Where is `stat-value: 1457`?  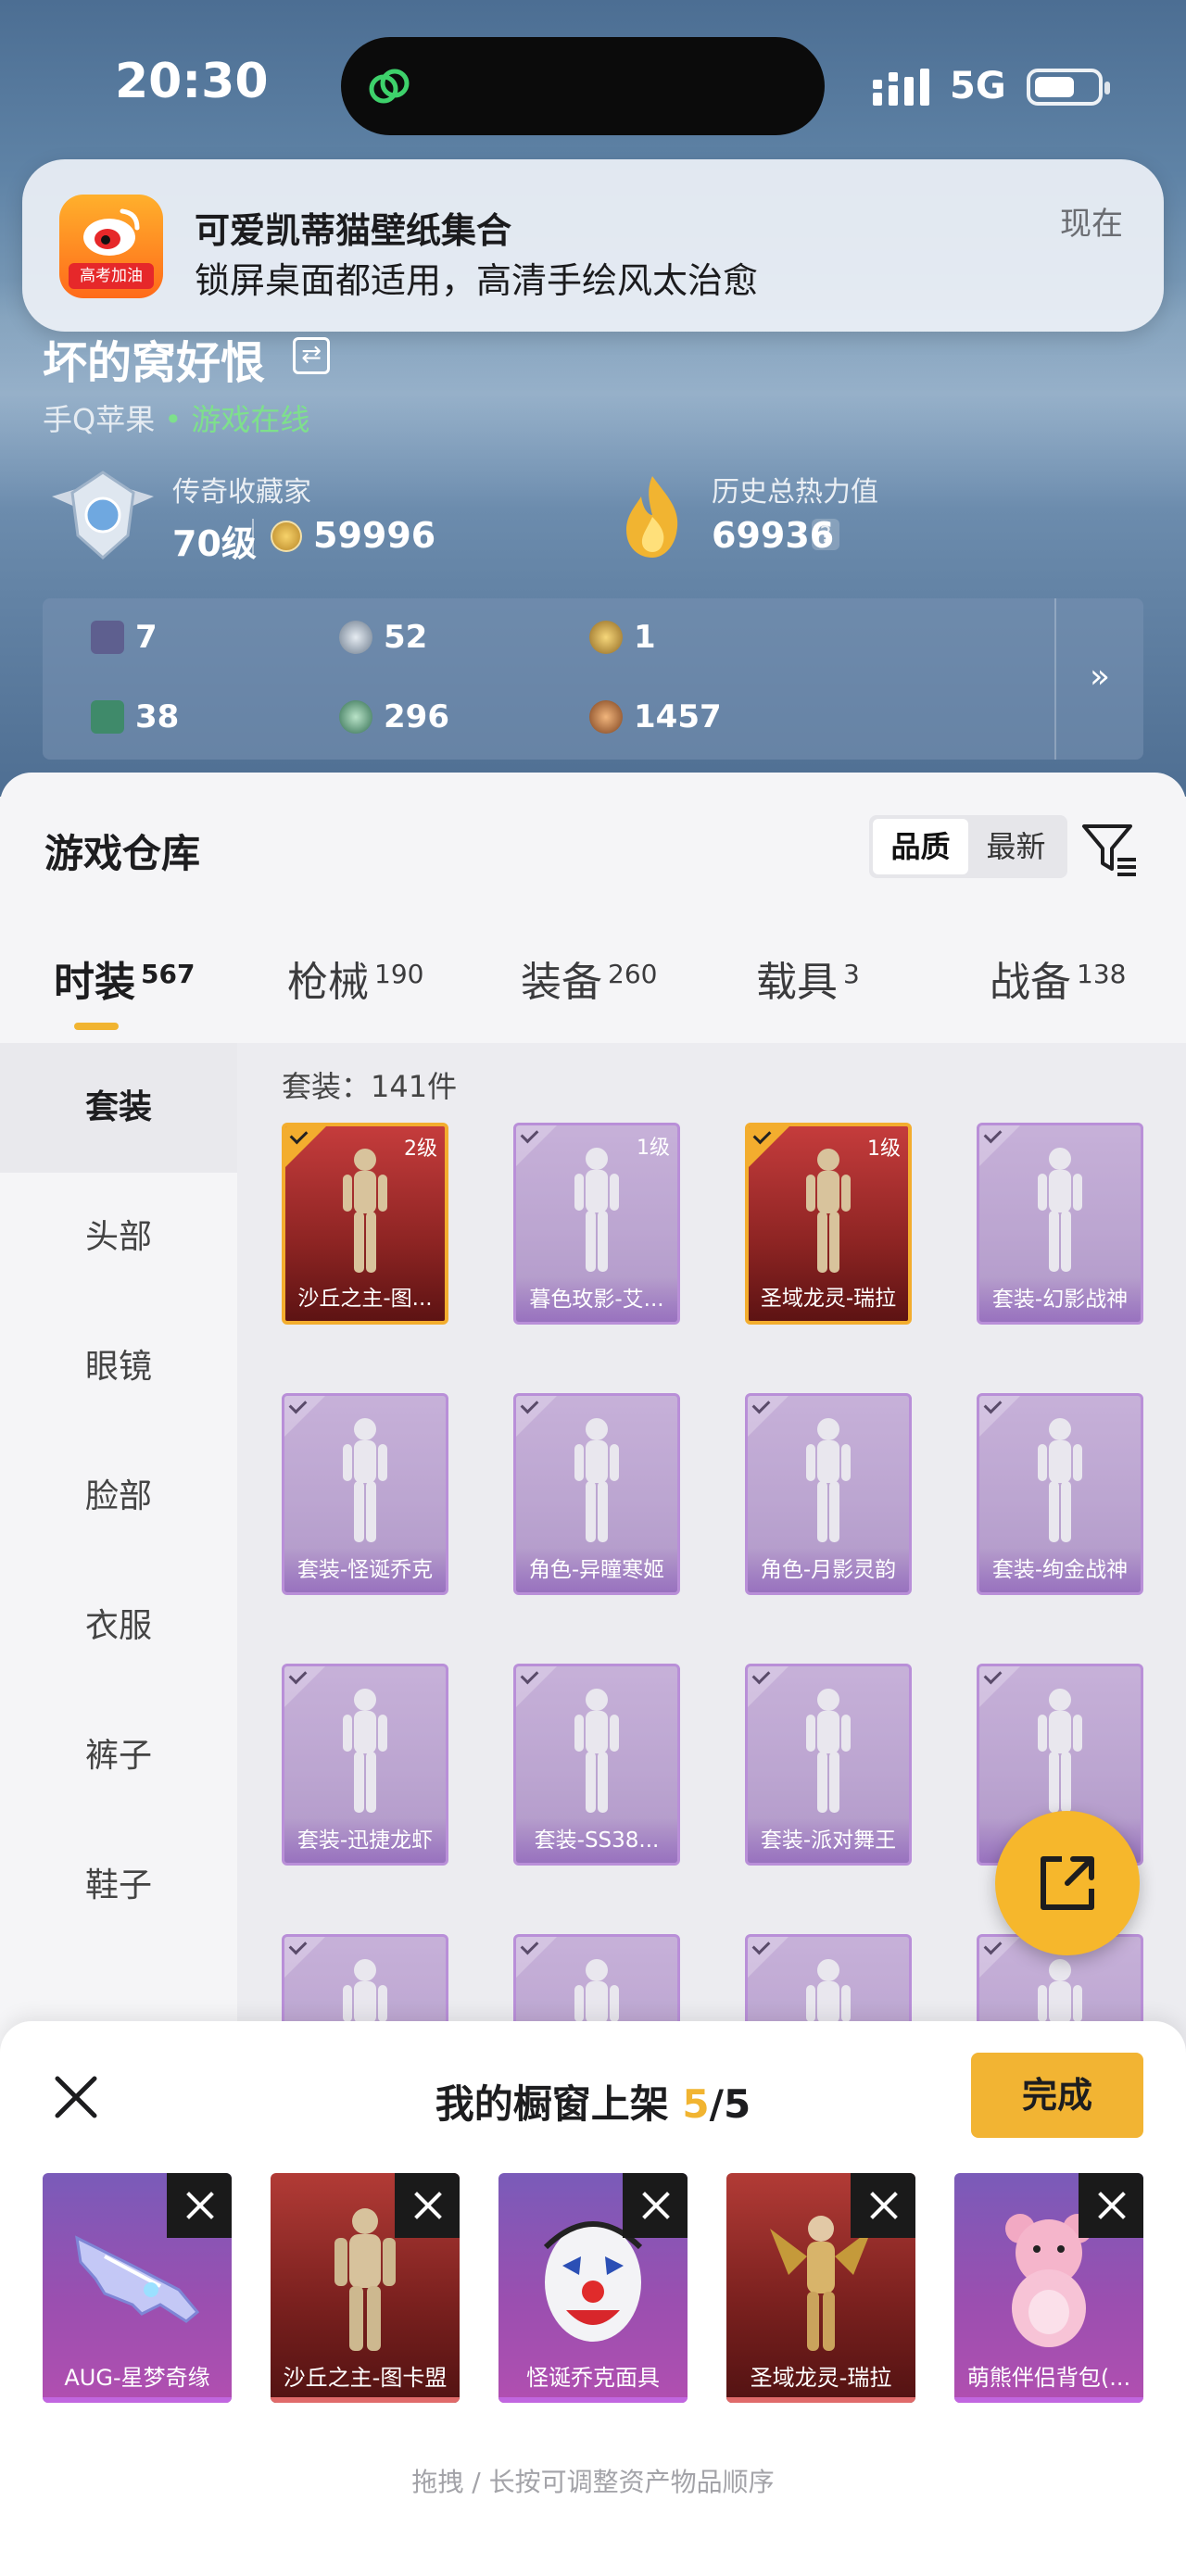
stat-value: 1457 is located at coordinates (678, 716).